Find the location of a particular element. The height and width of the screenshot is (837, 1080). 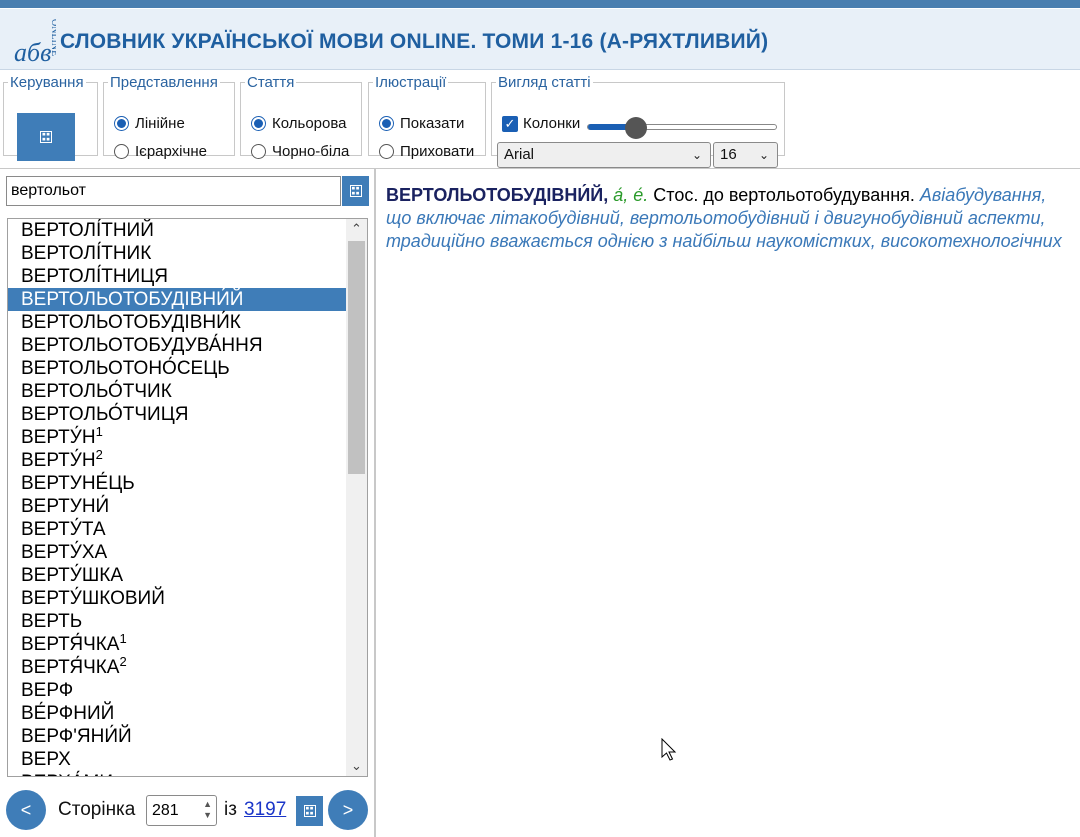

view-hierarchical-label: Ієрархічне is located at coordinates (171, 151).